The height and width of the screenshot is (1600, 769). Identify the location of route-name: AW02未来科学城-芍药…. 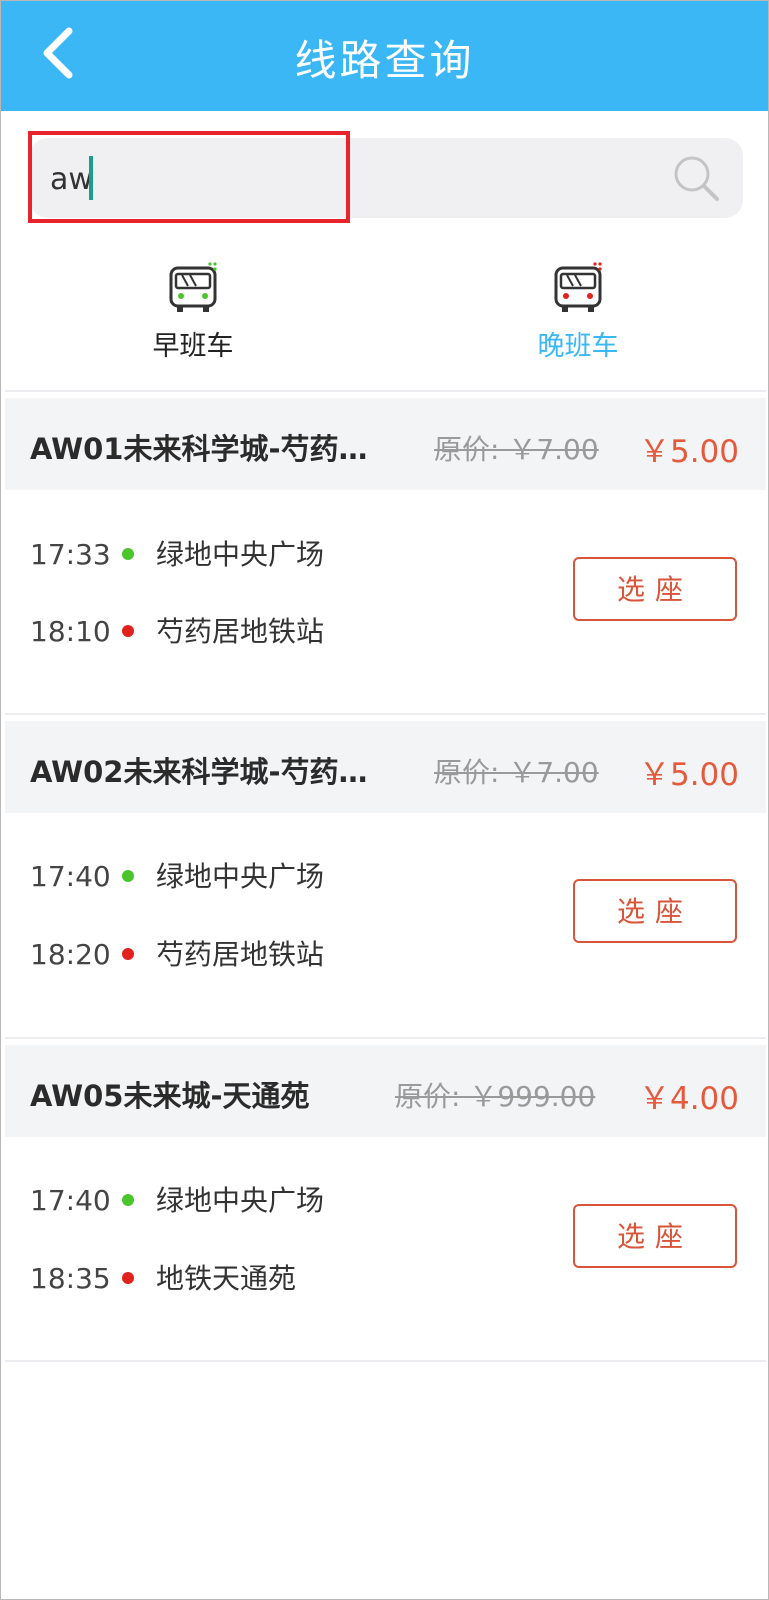
(199, 772).